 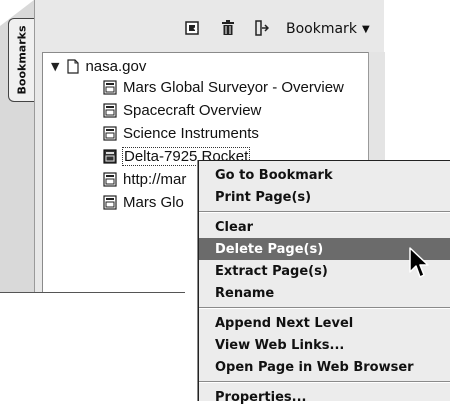 What do you see at coordinates (192, 110) in the screenshot?
I see `bookmark-item-label: Spacecraft Overview` at bounding box center [192, 110].